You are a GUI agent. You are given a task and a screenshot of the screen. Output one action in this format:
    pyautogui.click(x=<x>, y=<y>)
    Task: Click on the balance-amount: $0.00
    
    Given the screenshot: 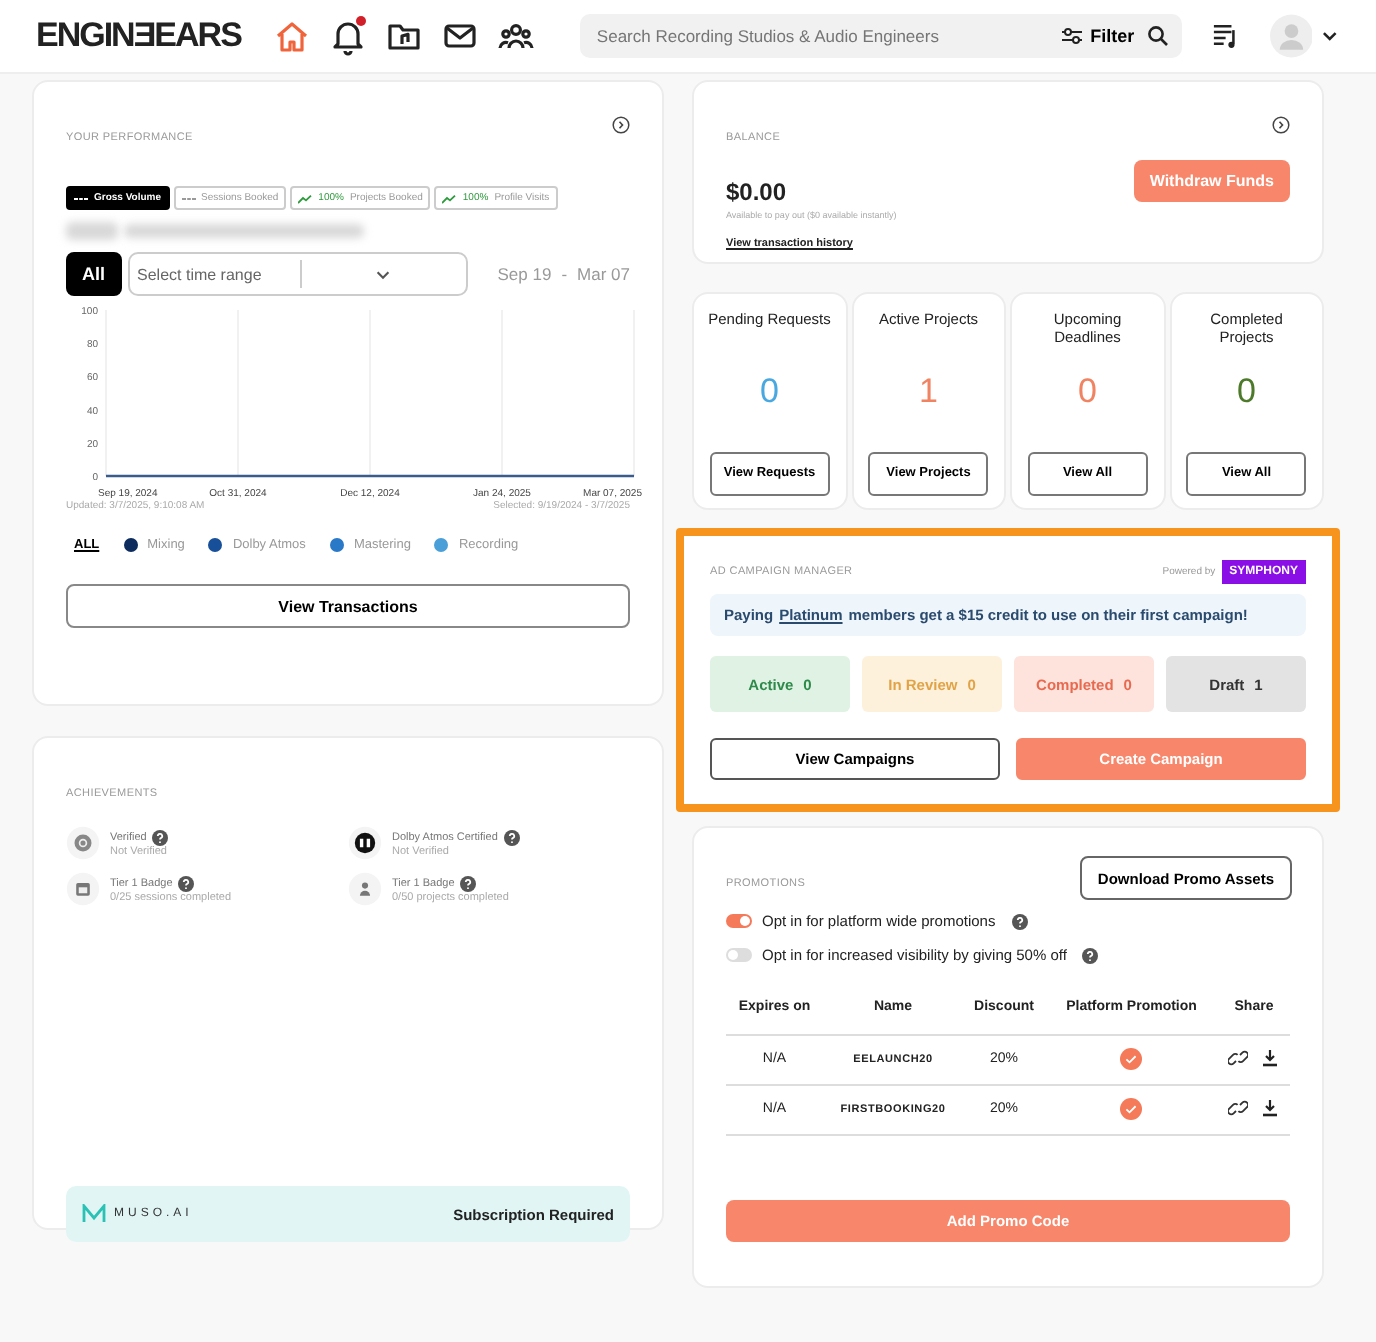 What is the action you would take?
    pyautogui.click(x=756, y=192)
    